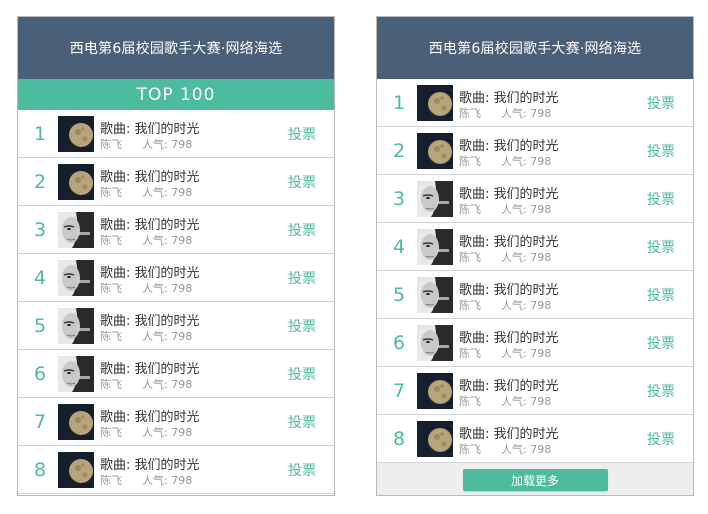 The height and width of the screenshot is (514, 708). I want to click on rank-number: 2, so click(399, 150).